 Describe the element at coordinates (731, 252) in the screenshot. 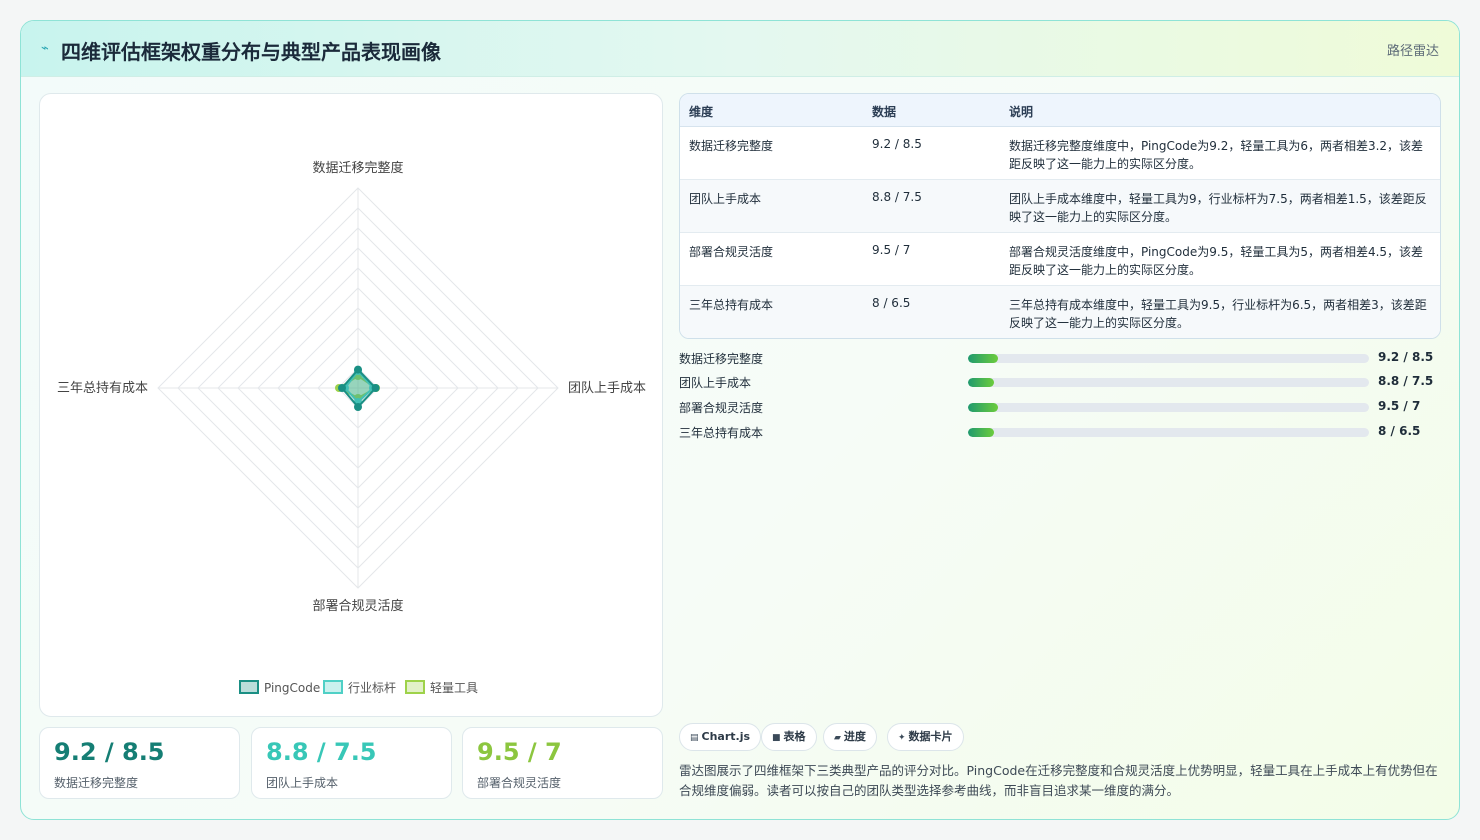

I see `cell-dimension: 部署合规灵活度` at that location.